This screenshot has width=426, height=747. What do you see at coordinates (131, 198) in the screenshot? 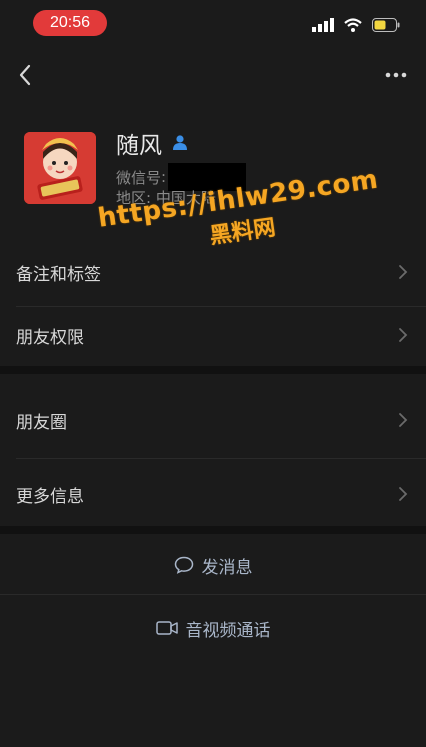
I see `region-label: 地区` at bounding box center [131, 198].